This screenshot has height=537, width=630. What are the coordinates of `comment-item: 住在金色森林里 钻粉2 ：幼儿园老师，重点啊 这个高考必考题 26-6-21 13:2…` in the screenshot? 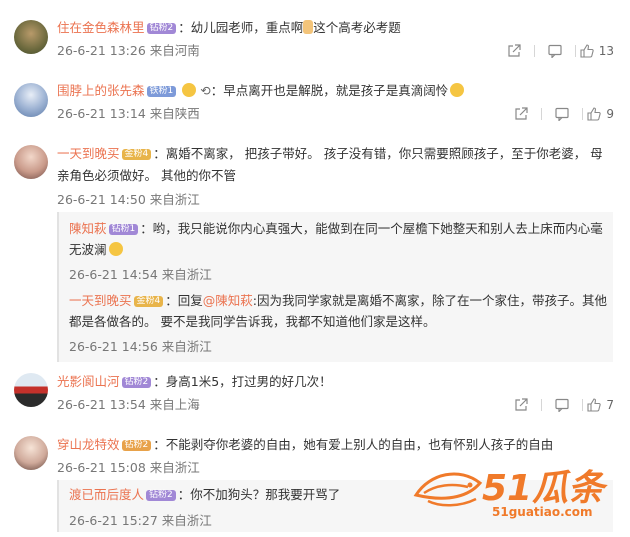 It's located at (315, 35).